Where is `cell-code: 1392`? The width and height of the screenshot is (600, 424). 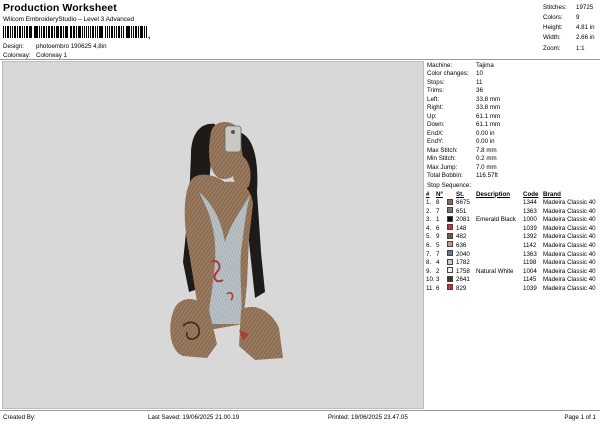
cell-code: 1392 is located at coordinates (530, 237).